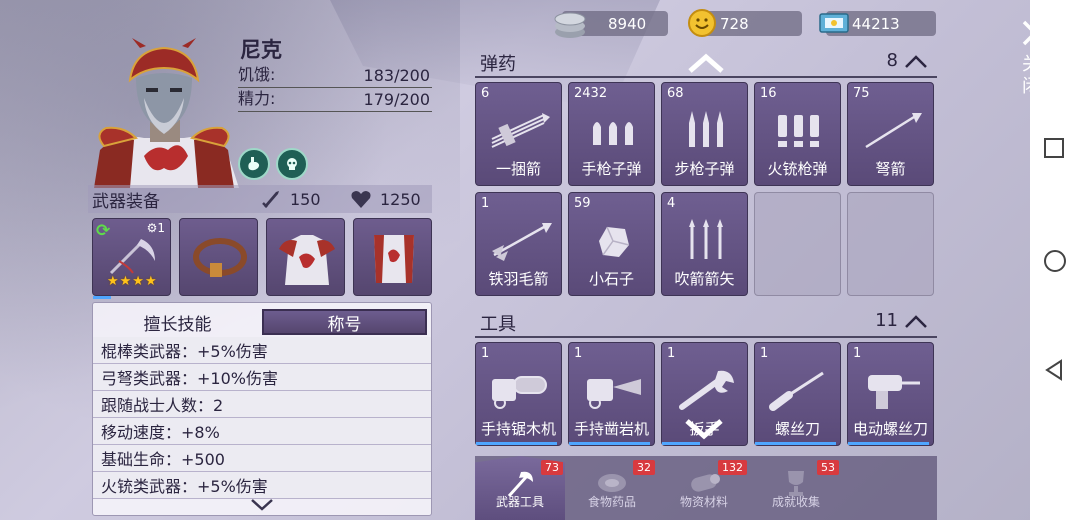  What do you see at coordinates (518, 244) in the screenshot?
I see `item-iron-feather-arrow: 1 铁羽毛箭` at bounding box center [518, 244].